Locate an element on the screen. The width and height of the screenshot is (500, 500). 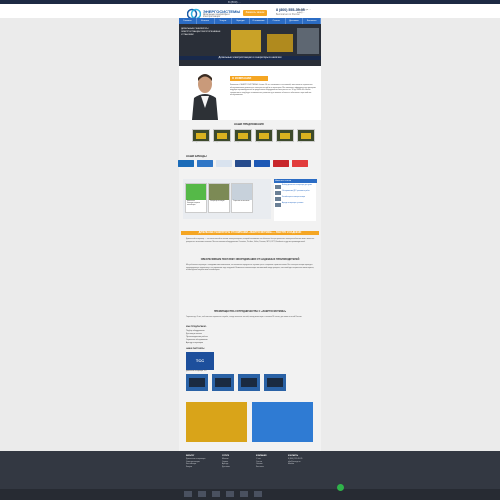
partner-label: Дизельные генераторы ТСС is located at coordinates (196, 371).